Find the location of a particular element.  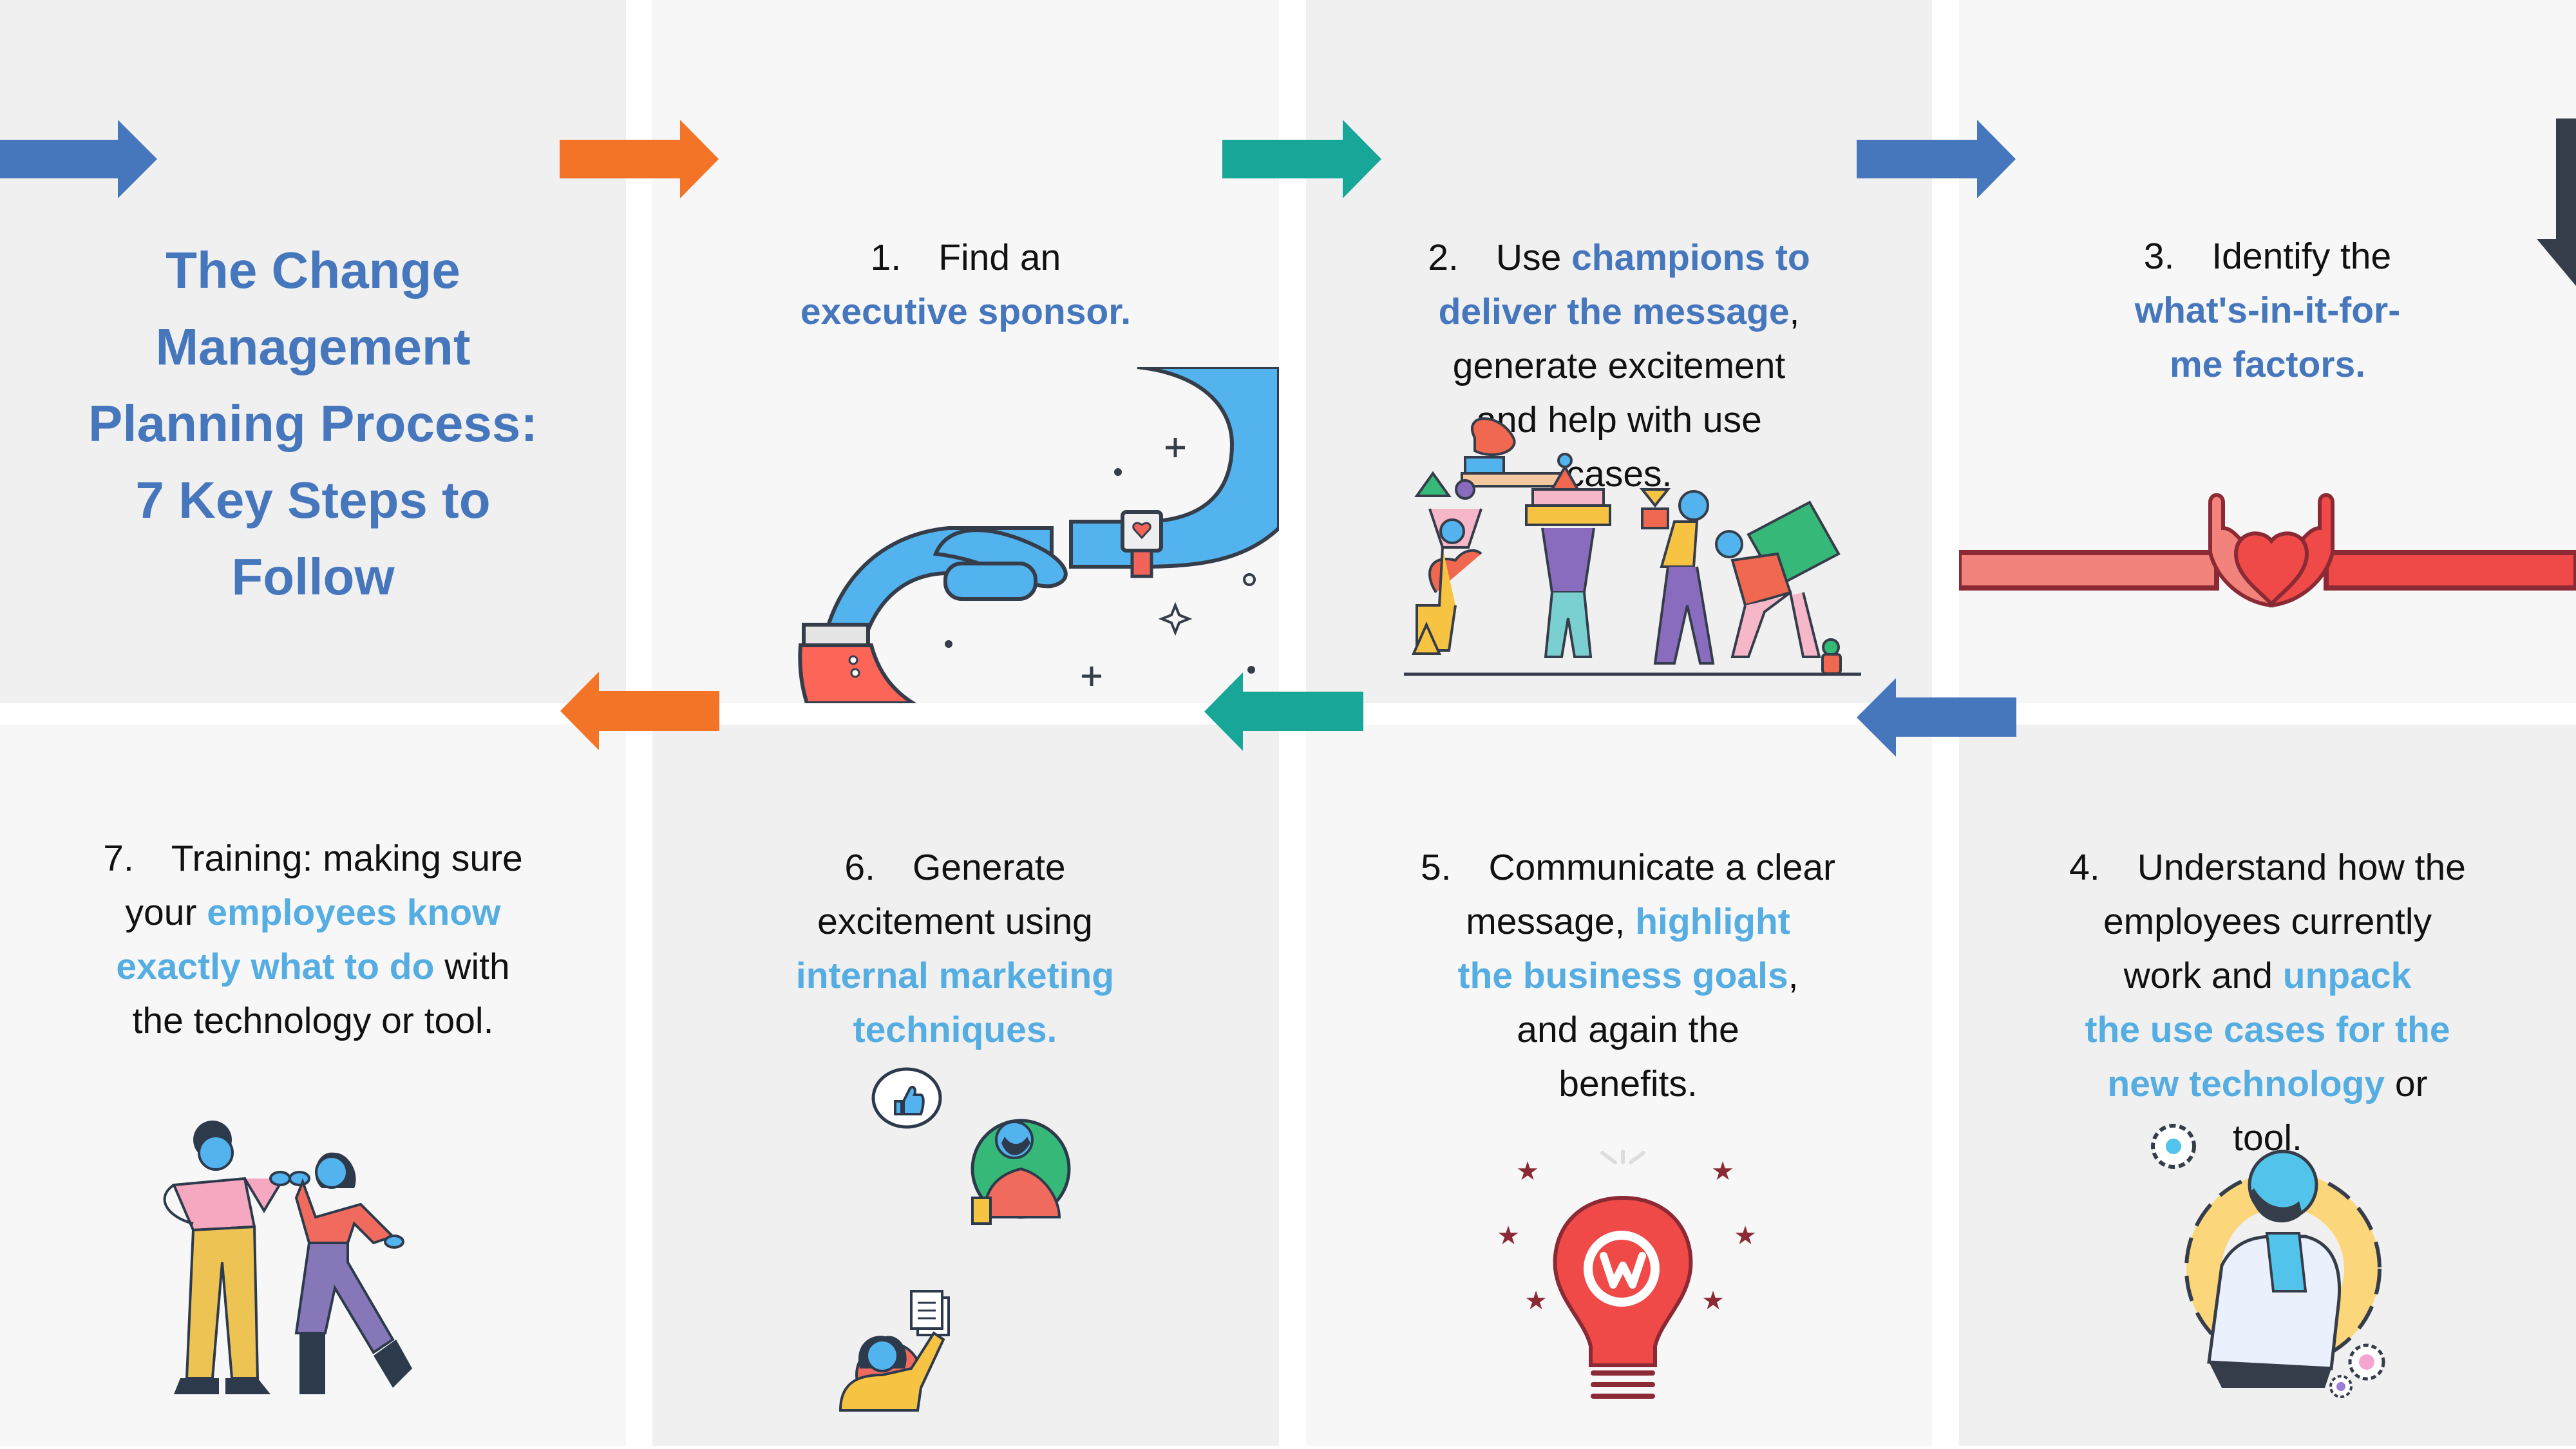

body-text: employees currently is located at coordinates (2267, 921).